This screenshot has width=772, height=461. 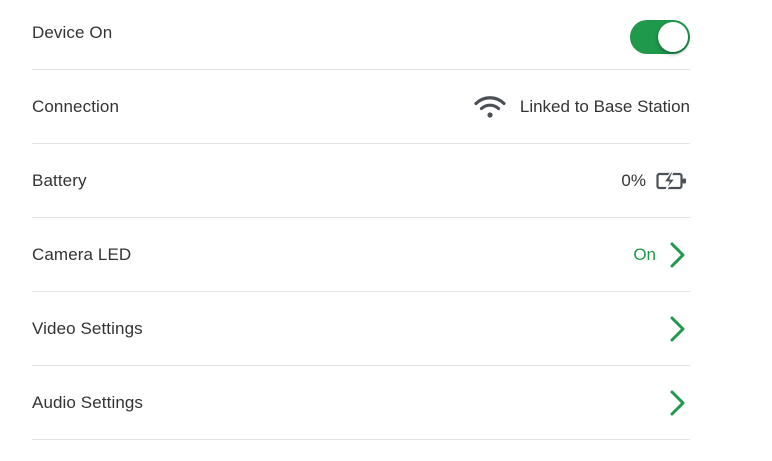 I want to click on audio-settings-label: Audio Settings, so click(x=88, y=402).